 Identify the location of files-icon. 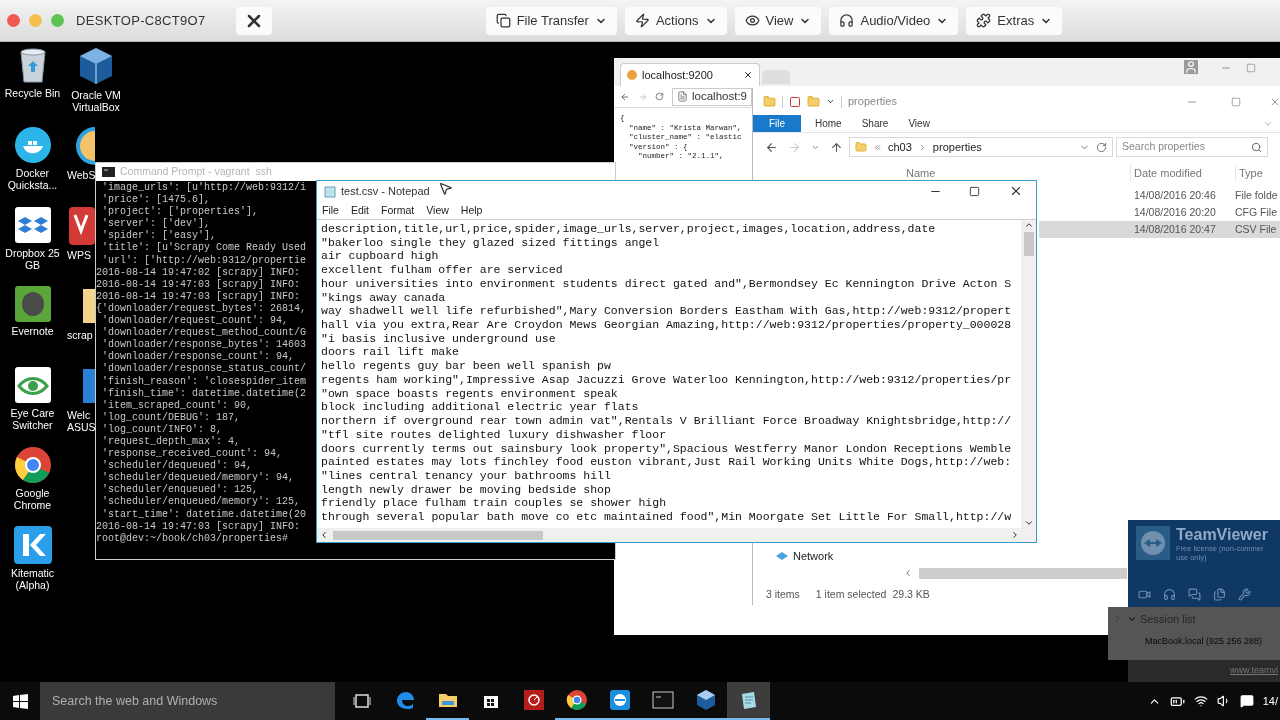
(1219, 594).